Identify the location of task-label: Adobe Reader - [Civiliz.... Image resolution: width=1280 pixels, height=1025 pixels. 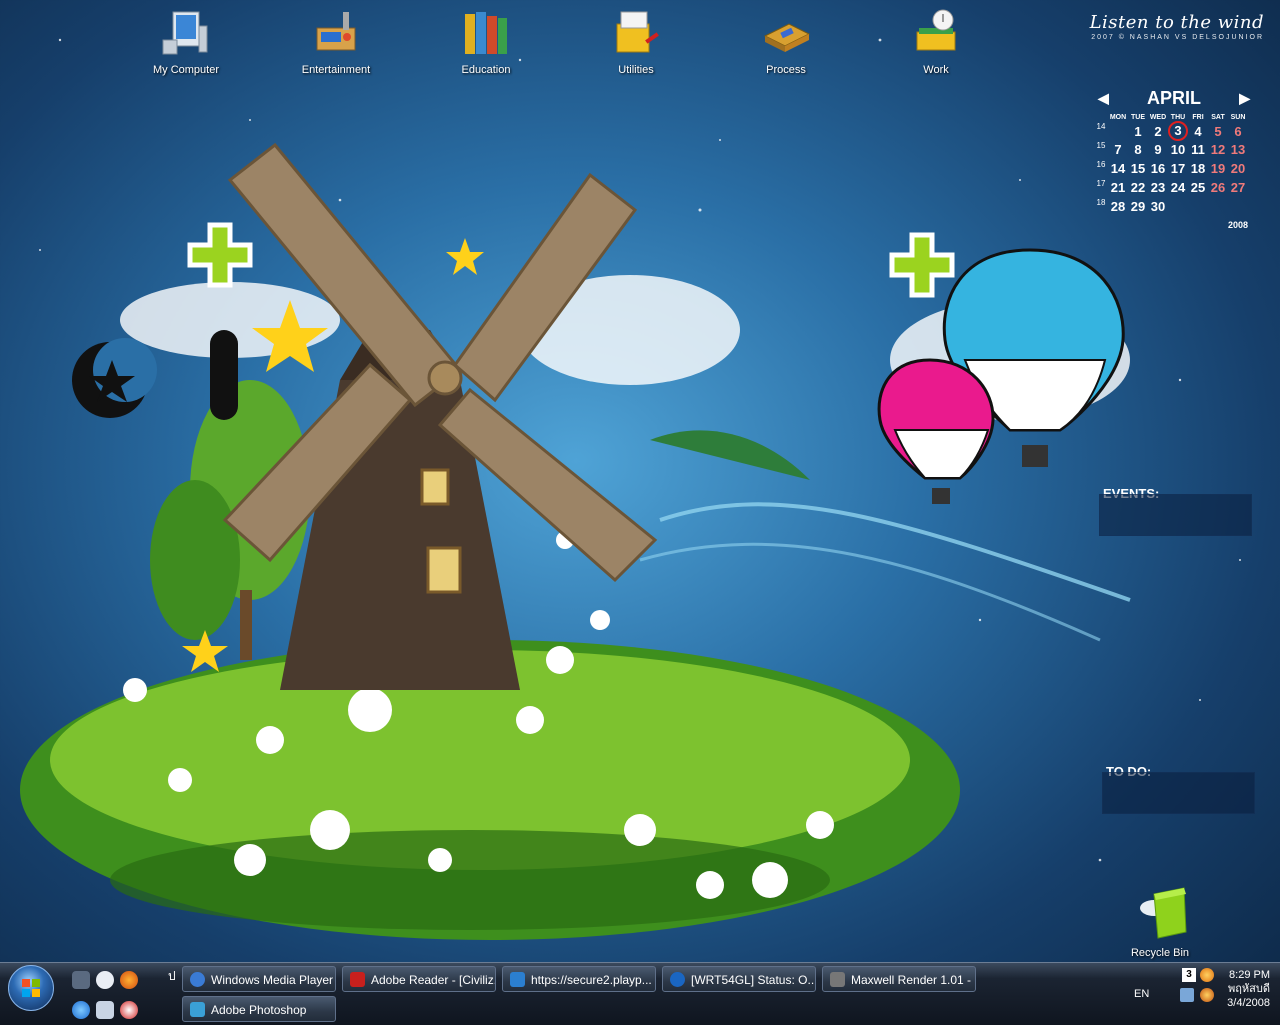
(433, 980).